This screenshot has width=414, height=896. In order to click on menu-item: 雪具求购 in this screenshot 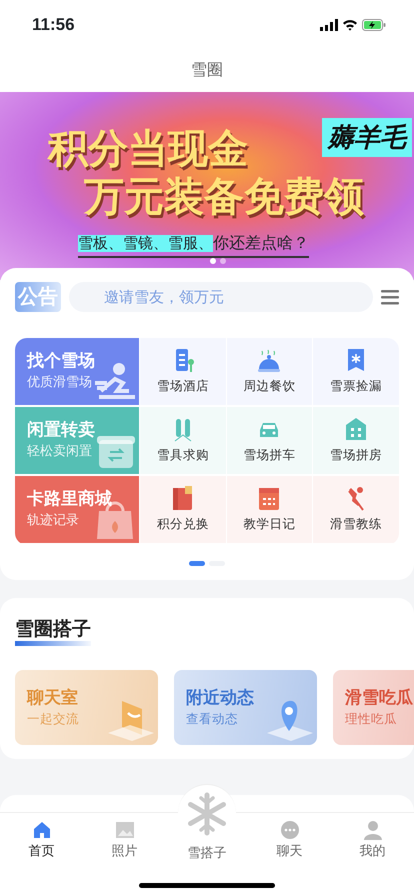, I will do `click(183, 440)`.